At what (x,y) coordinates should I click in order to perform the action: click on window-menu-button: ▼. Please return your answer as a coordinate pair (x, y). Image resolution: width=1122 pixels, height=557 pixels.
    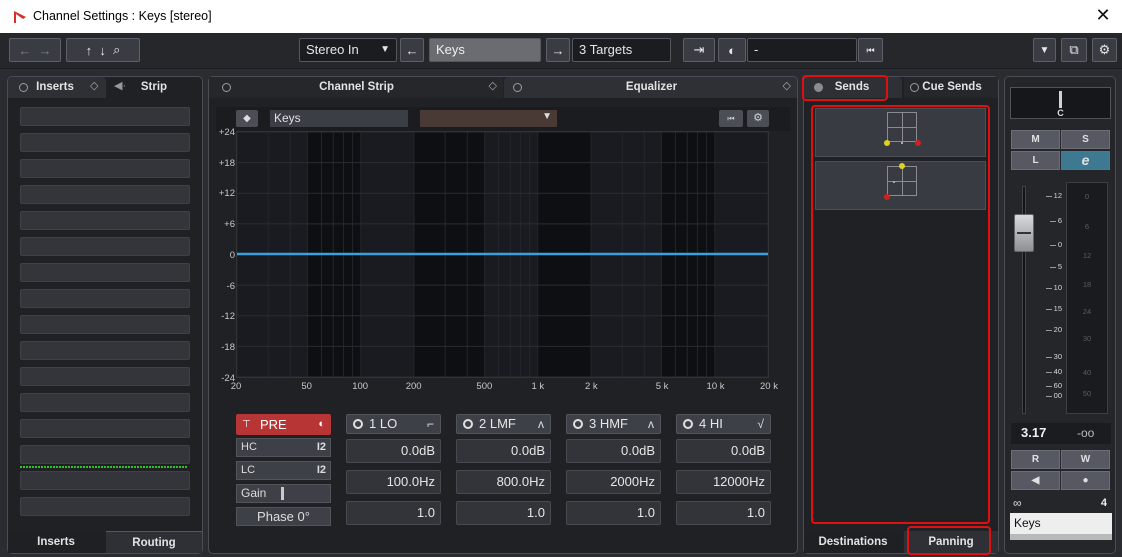
    Looking at the image, I should click on (1044, 50).